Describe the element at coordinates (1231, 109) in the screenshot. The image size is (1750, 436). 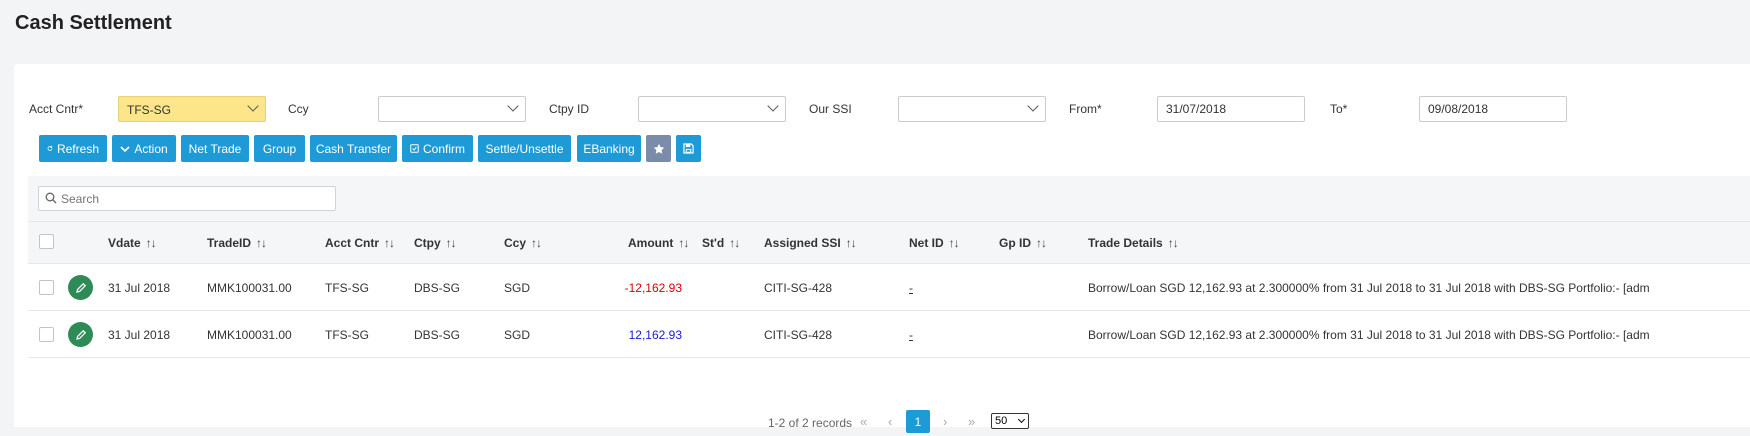
I see `from-date-input` at that location.